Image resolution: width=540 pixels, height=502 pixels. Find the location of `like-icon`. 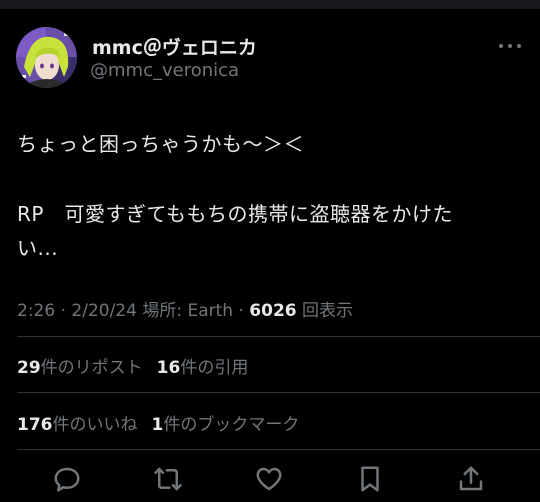

like-icon is located at coordinates (269, 479).